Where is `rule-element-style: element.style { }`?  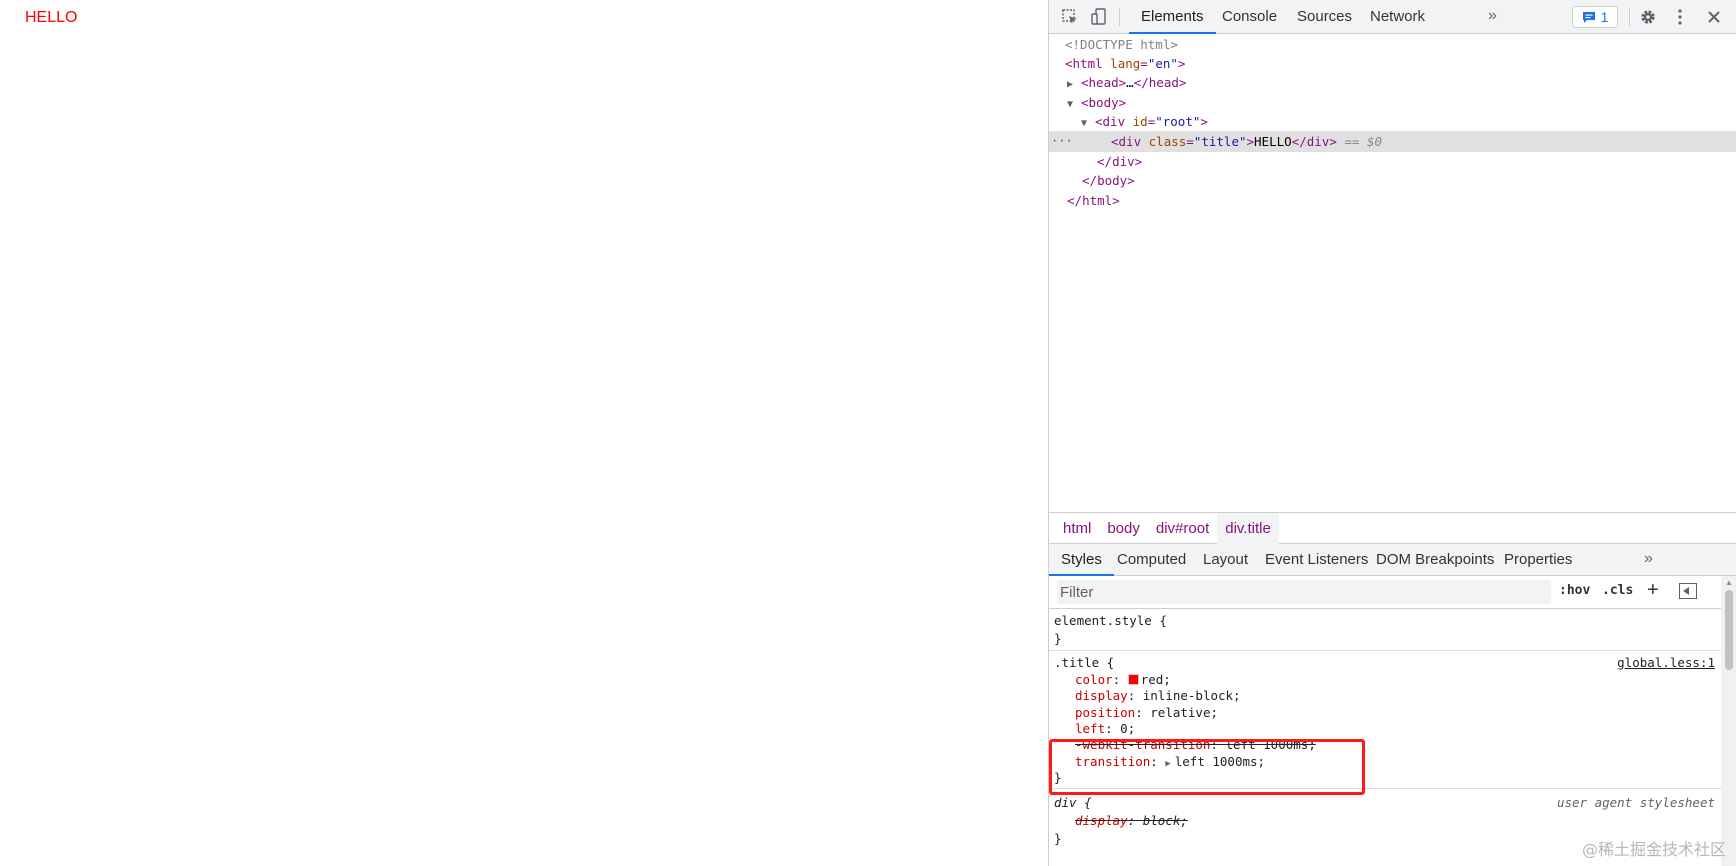
rule-element-style: element.style { } is located at coordinates (1385, 630).